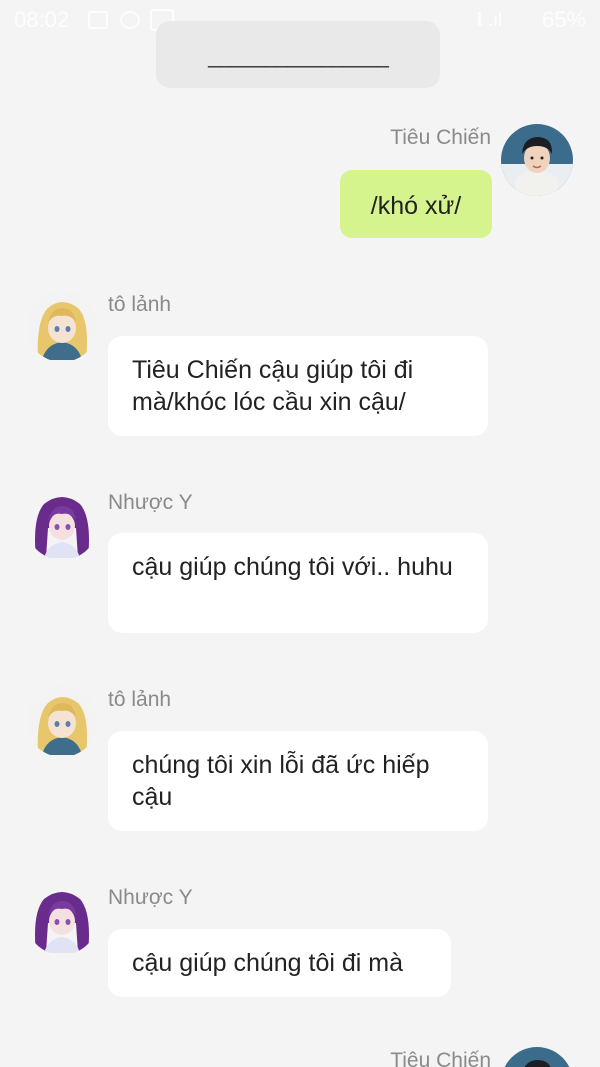 This screenshot has height=1067, width=600. Describe the element at coordinates (298, 54) in the screenshot. I see `system-message: ________________` at that location.